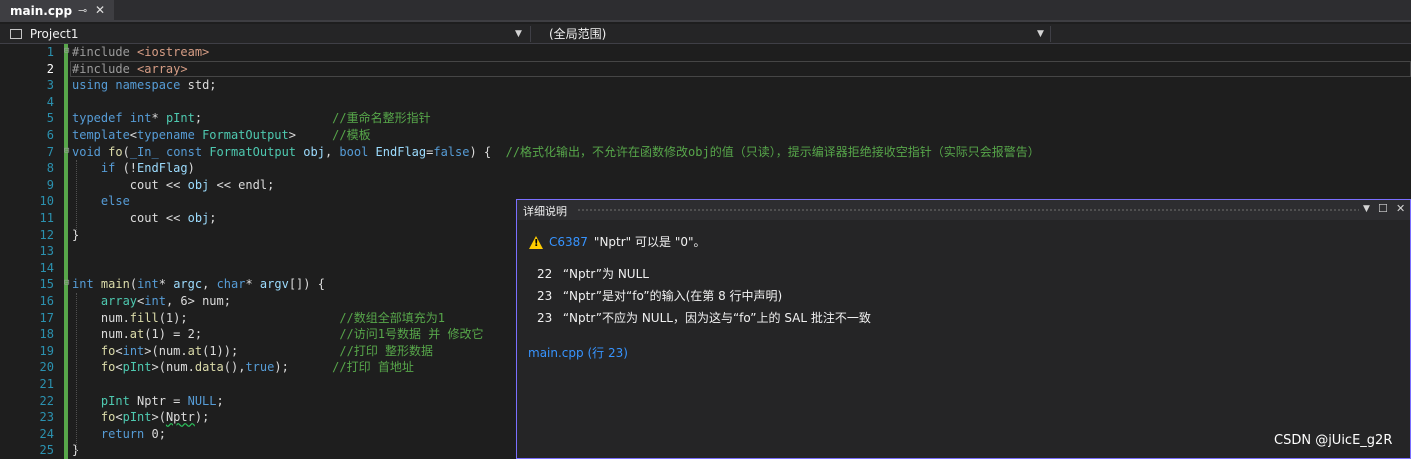 The height and width of the screenshot is (459, 1411). What do you see at coordinates (46, 317) in the screenshot?
I see `line-number: 17` at bounding box center [46, 317].